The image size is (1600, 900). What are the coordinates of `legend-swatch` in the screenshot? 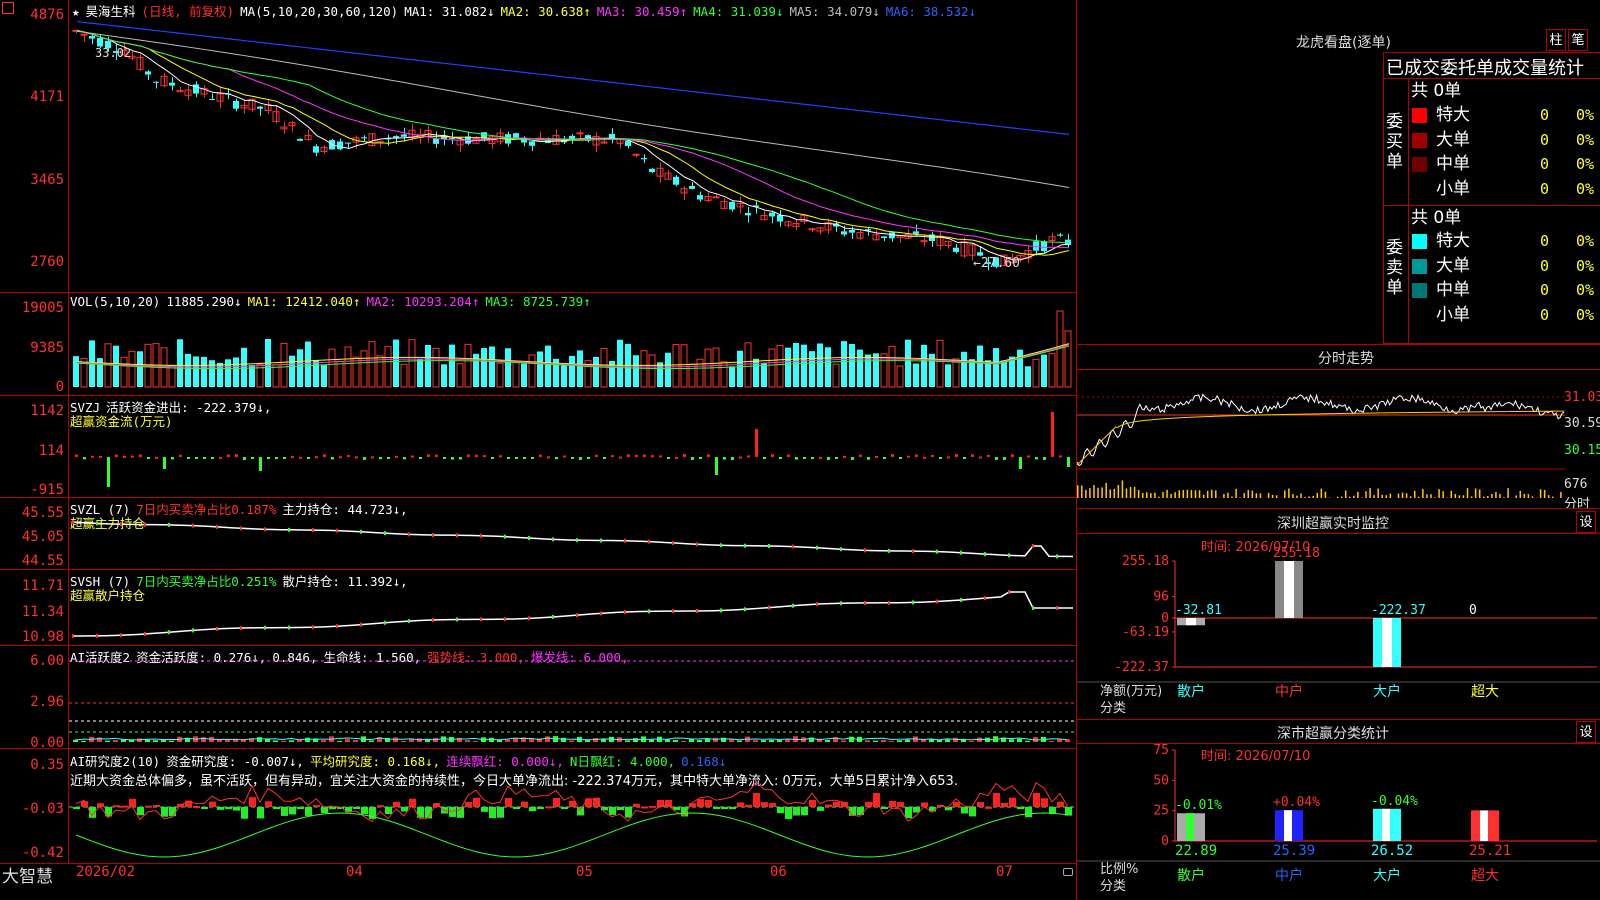 It's located at (1419, 315).